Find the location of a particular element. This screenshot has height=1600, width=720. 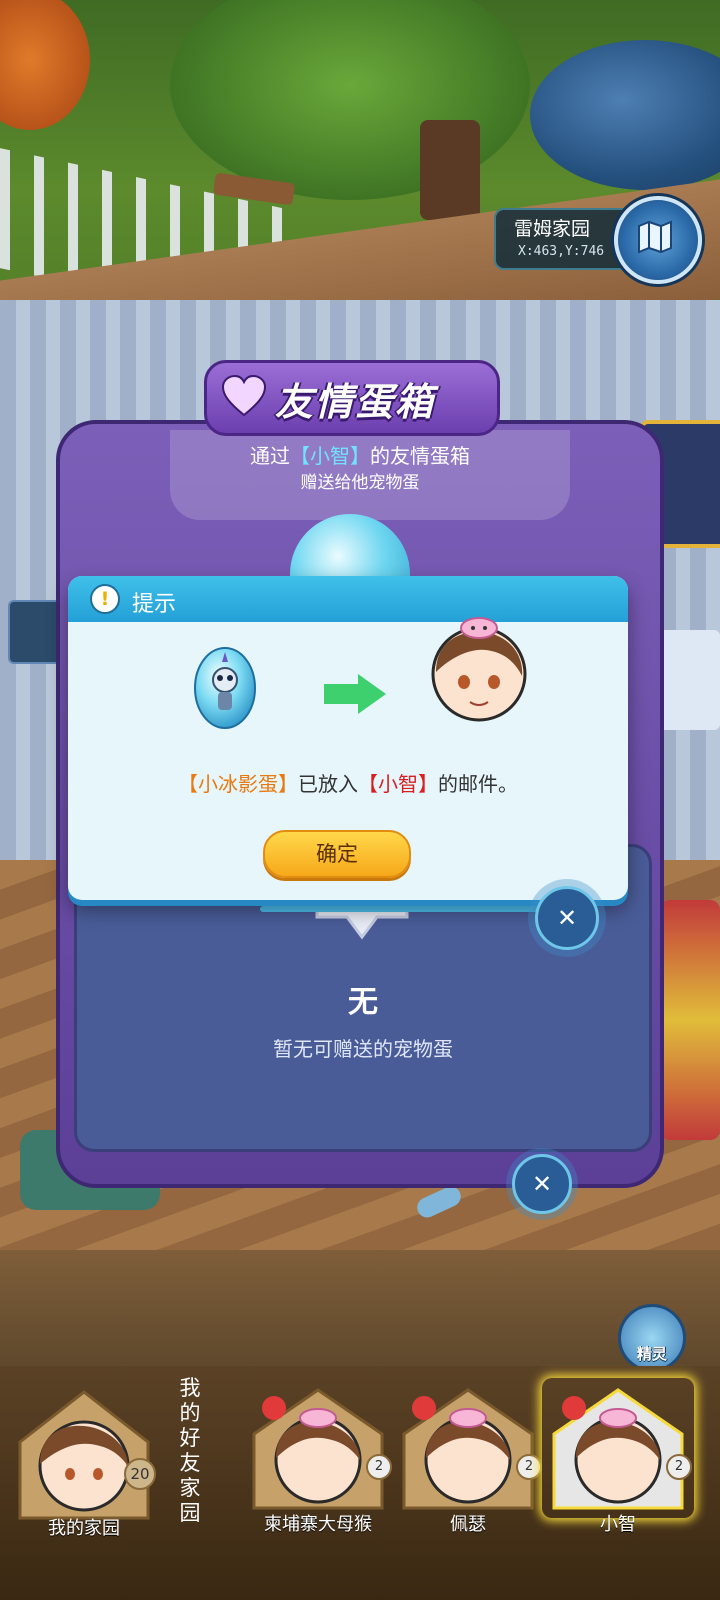

message-egg-name: 【小冰影蛋】 is located at coordinates (238, 784).